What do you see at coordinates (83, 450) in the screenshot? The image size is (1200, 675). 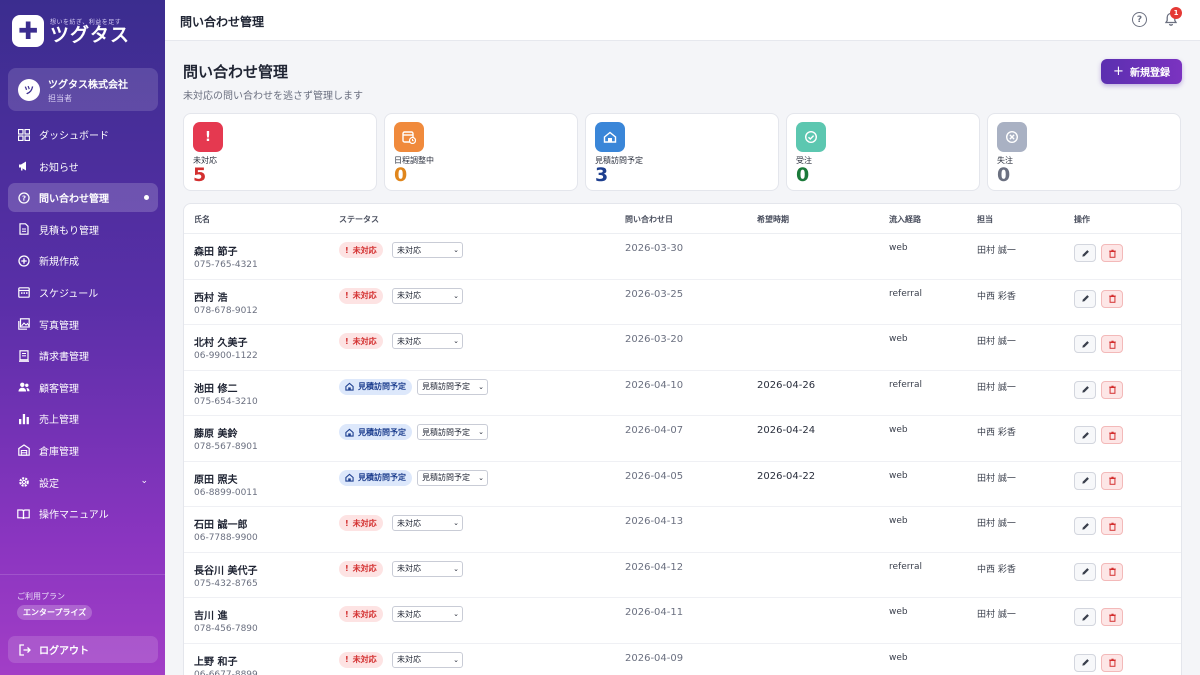 I see `sidebar-item-warehouse: 倉庫管理` at bounding box center [83, 450].